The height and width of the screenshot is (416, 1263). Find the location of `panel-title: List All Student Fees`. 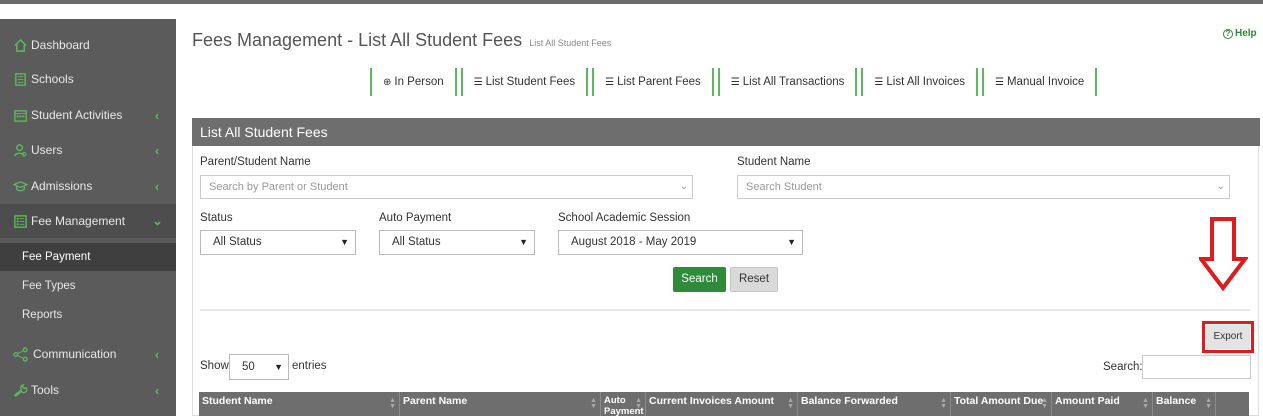

panel-title: List All Student Fees is located at coordinates (726, 132).